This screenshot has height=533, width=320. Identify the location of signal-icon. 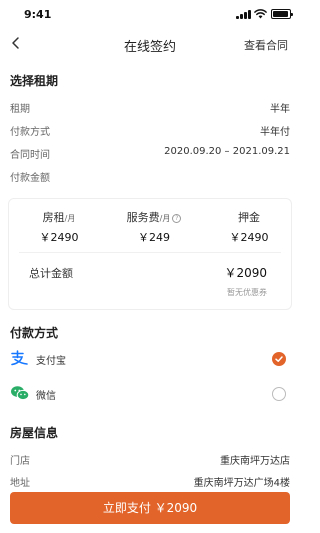
(244, 14).